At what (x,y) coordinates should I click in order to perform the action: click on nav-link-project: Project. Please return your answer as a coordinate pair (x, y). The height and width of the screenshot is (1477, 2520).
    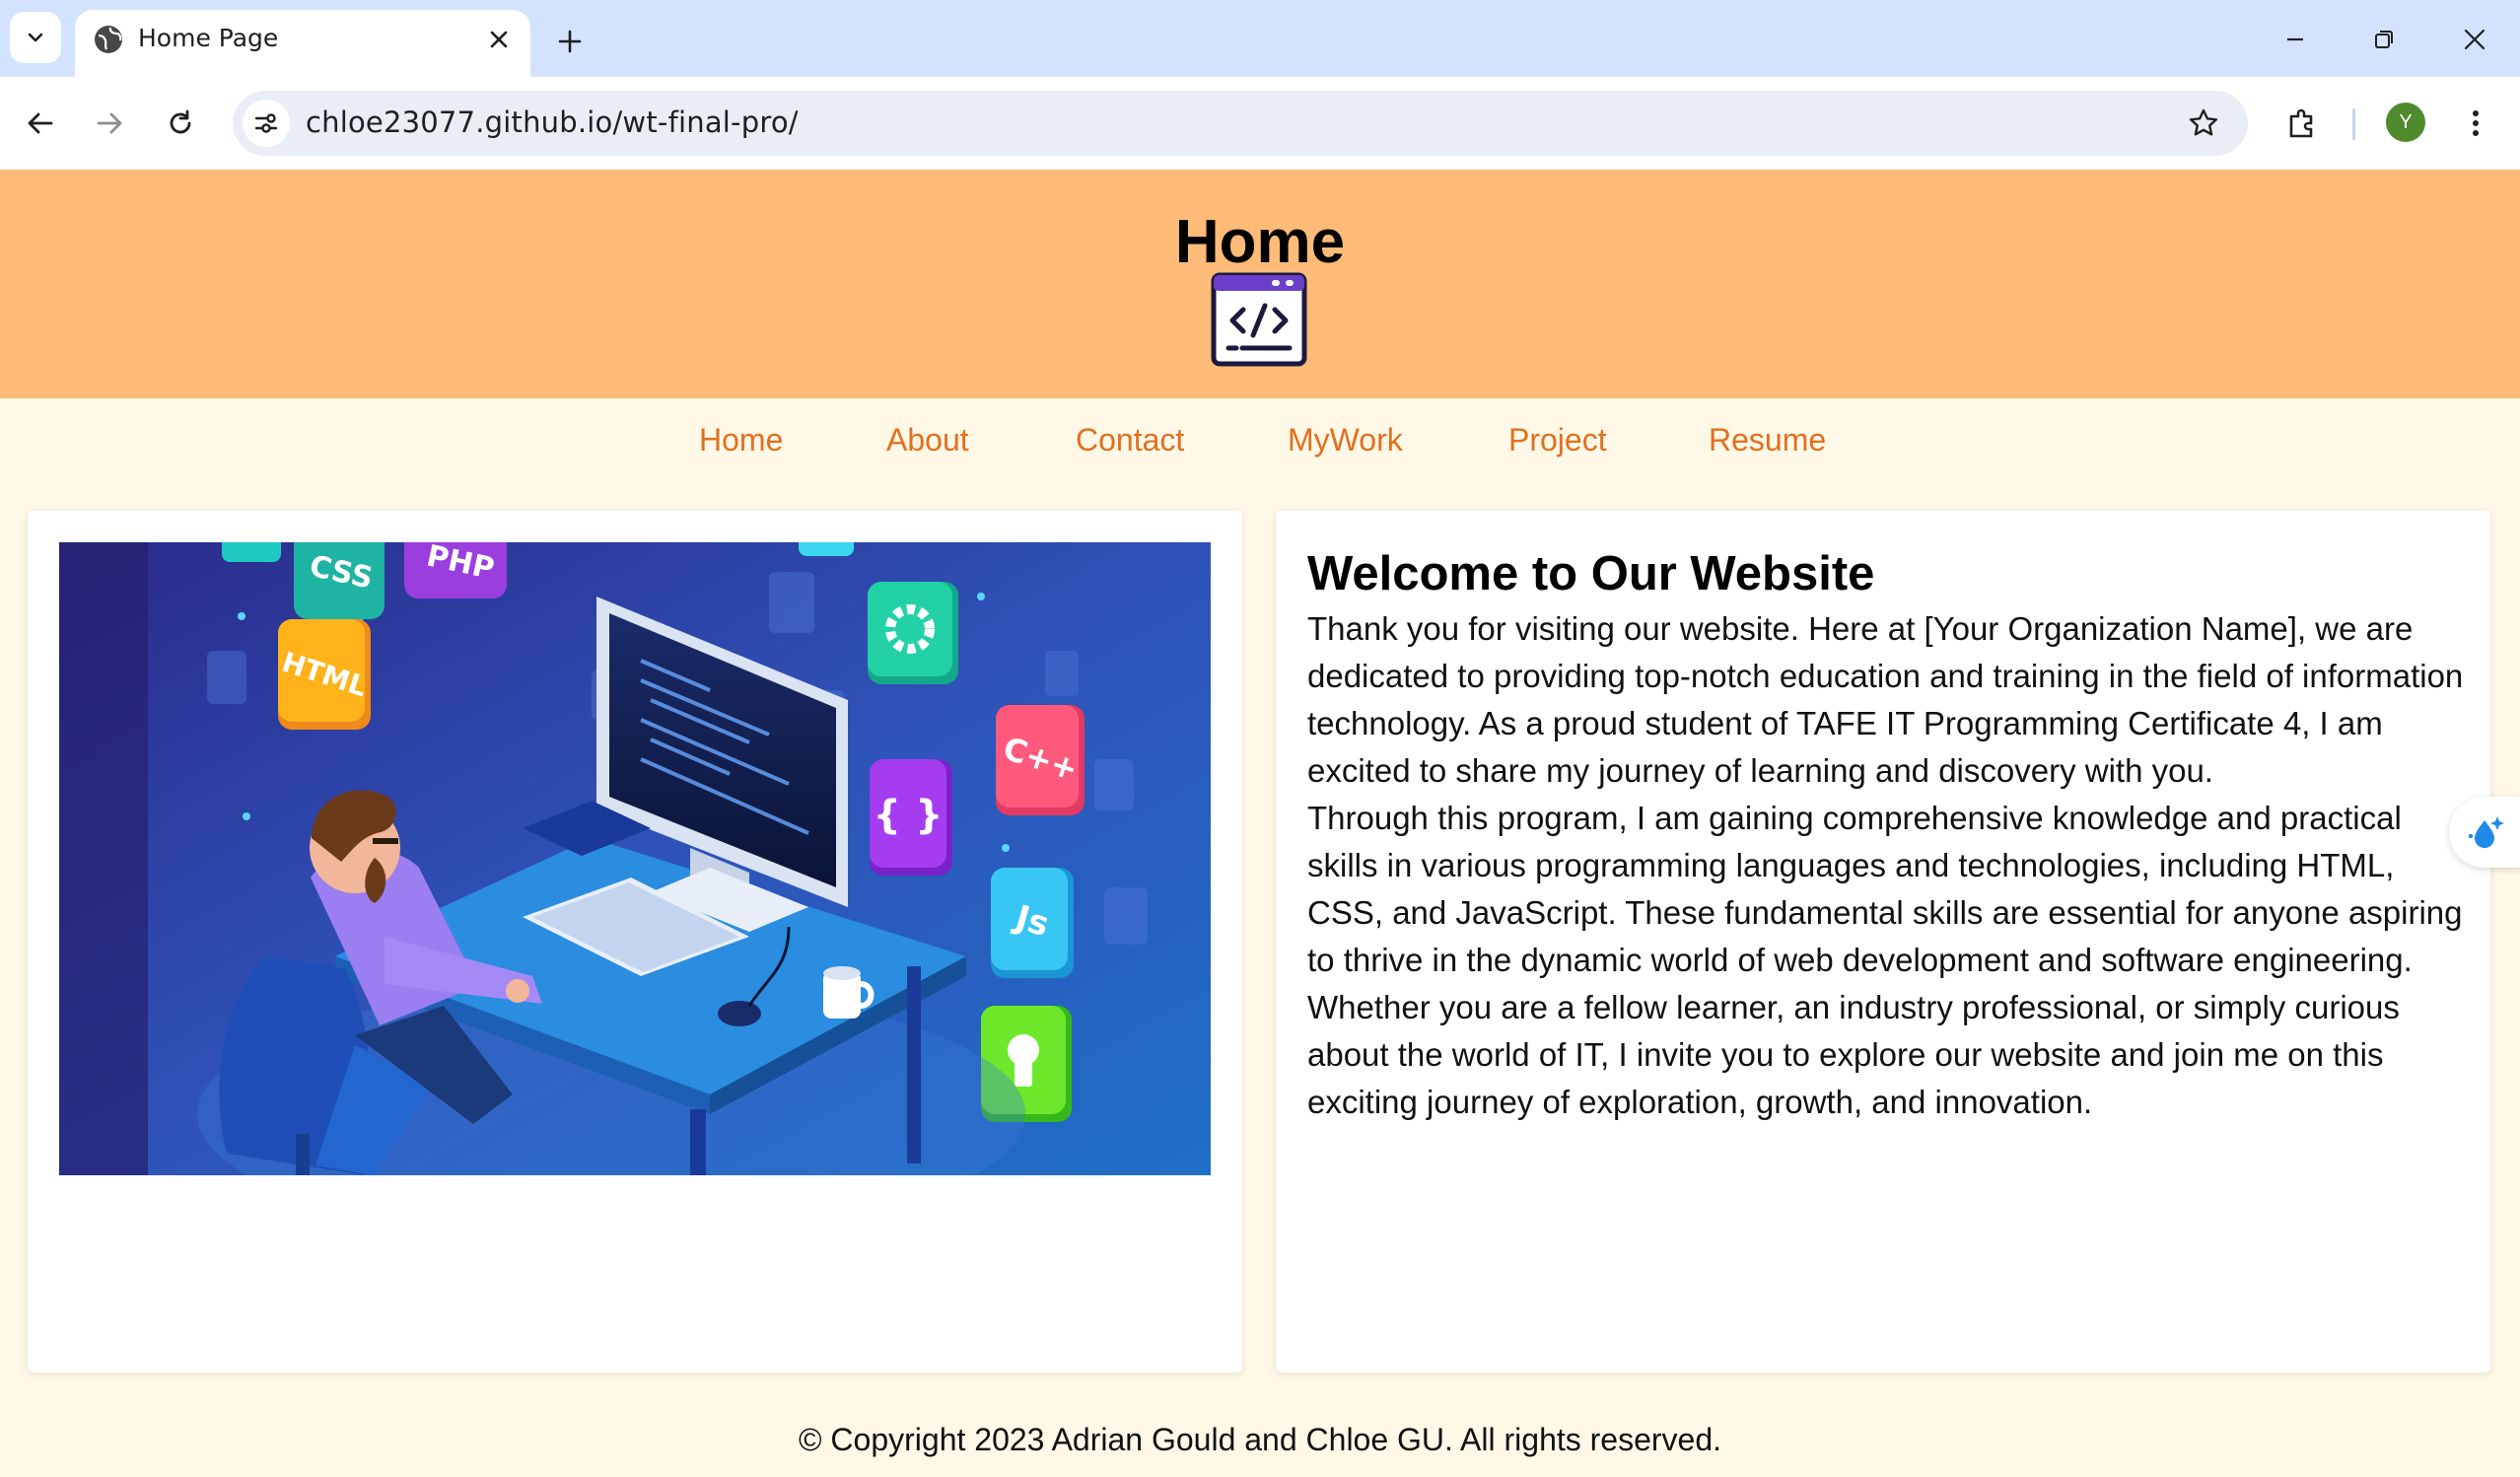
    Looking at the image, I should click on (1557, 440).